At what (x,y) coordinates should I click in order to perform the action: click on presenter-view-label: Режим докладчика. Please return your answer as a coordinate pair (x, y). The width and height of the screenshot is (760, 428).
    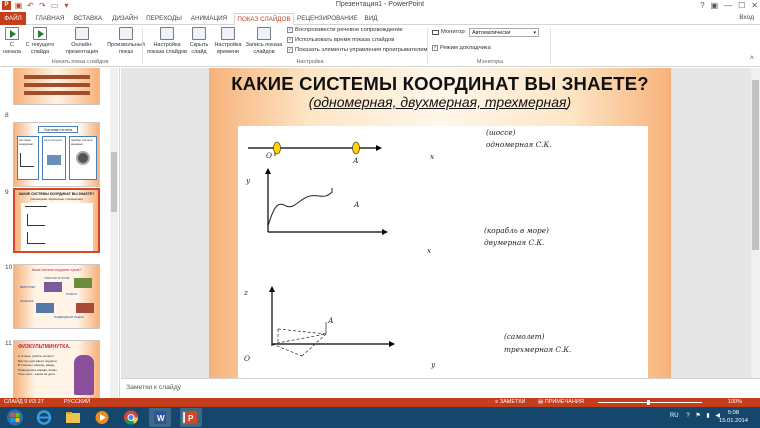
    Looking at the image, I should click on (465, 48).